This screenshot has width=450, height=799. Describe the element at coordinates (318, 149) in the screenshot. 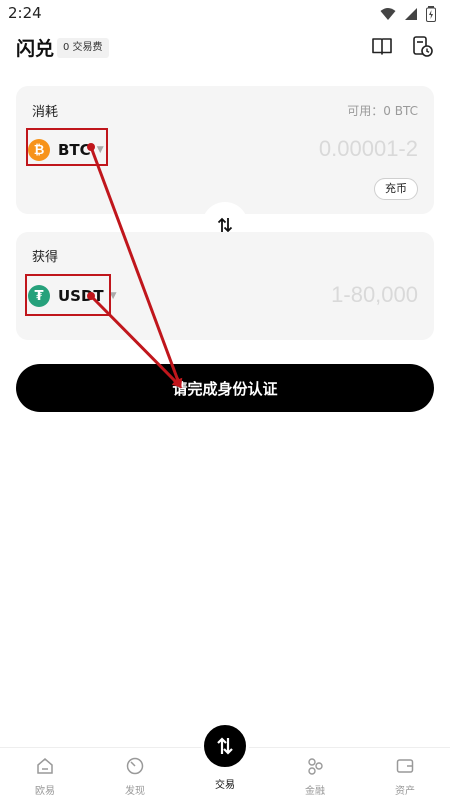

I see `spend-amount-input` at that location.